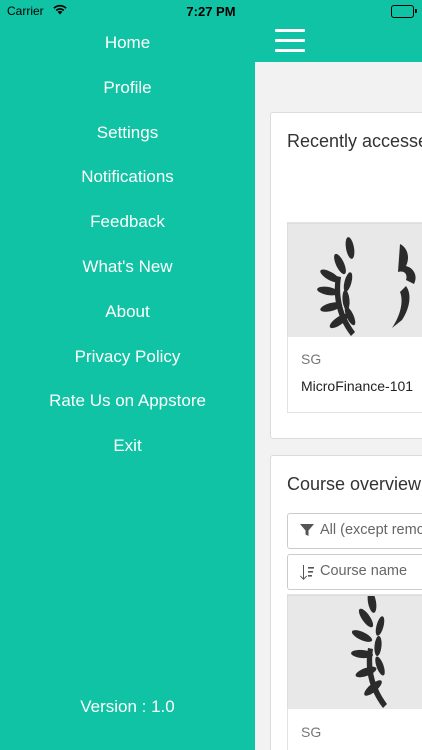  I want to click on recent-courses-title: Recently accessed courses, so click(354, 141).